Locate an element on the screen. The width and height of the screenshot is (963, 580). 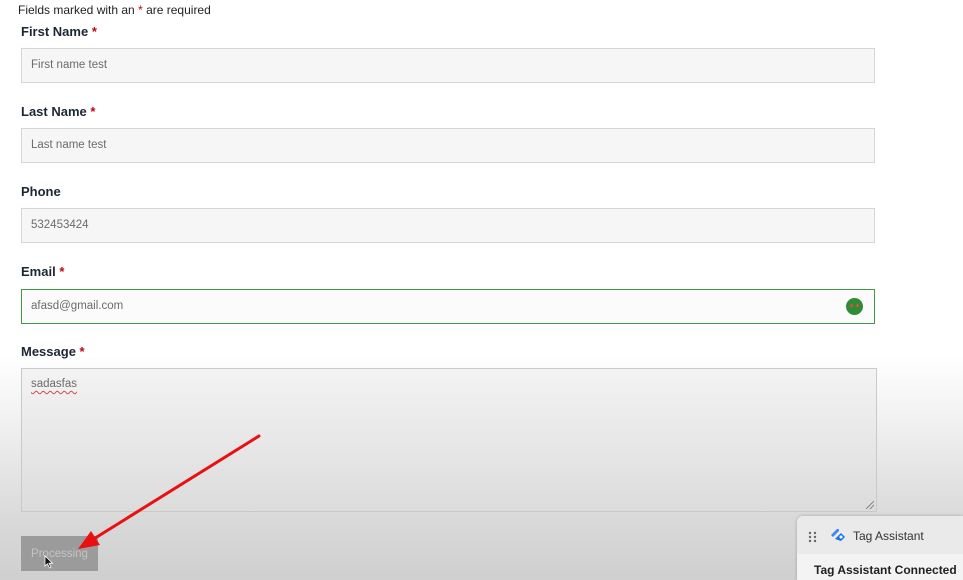
first-name-label-text: First Name is located at coordinates (55, 31).